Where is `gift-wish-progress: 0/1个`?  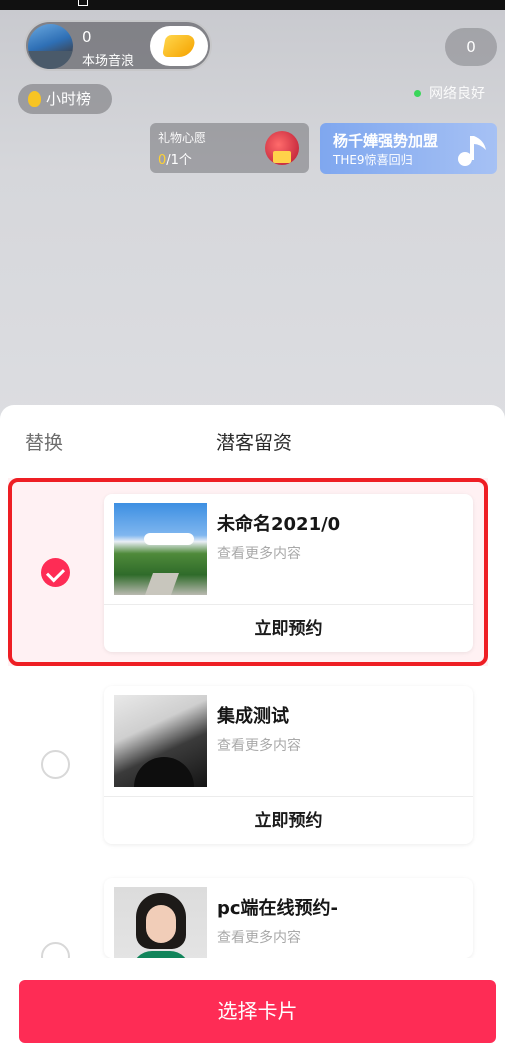
gift-wish-progress: 0/1个 is located at coordinates (175, 158).